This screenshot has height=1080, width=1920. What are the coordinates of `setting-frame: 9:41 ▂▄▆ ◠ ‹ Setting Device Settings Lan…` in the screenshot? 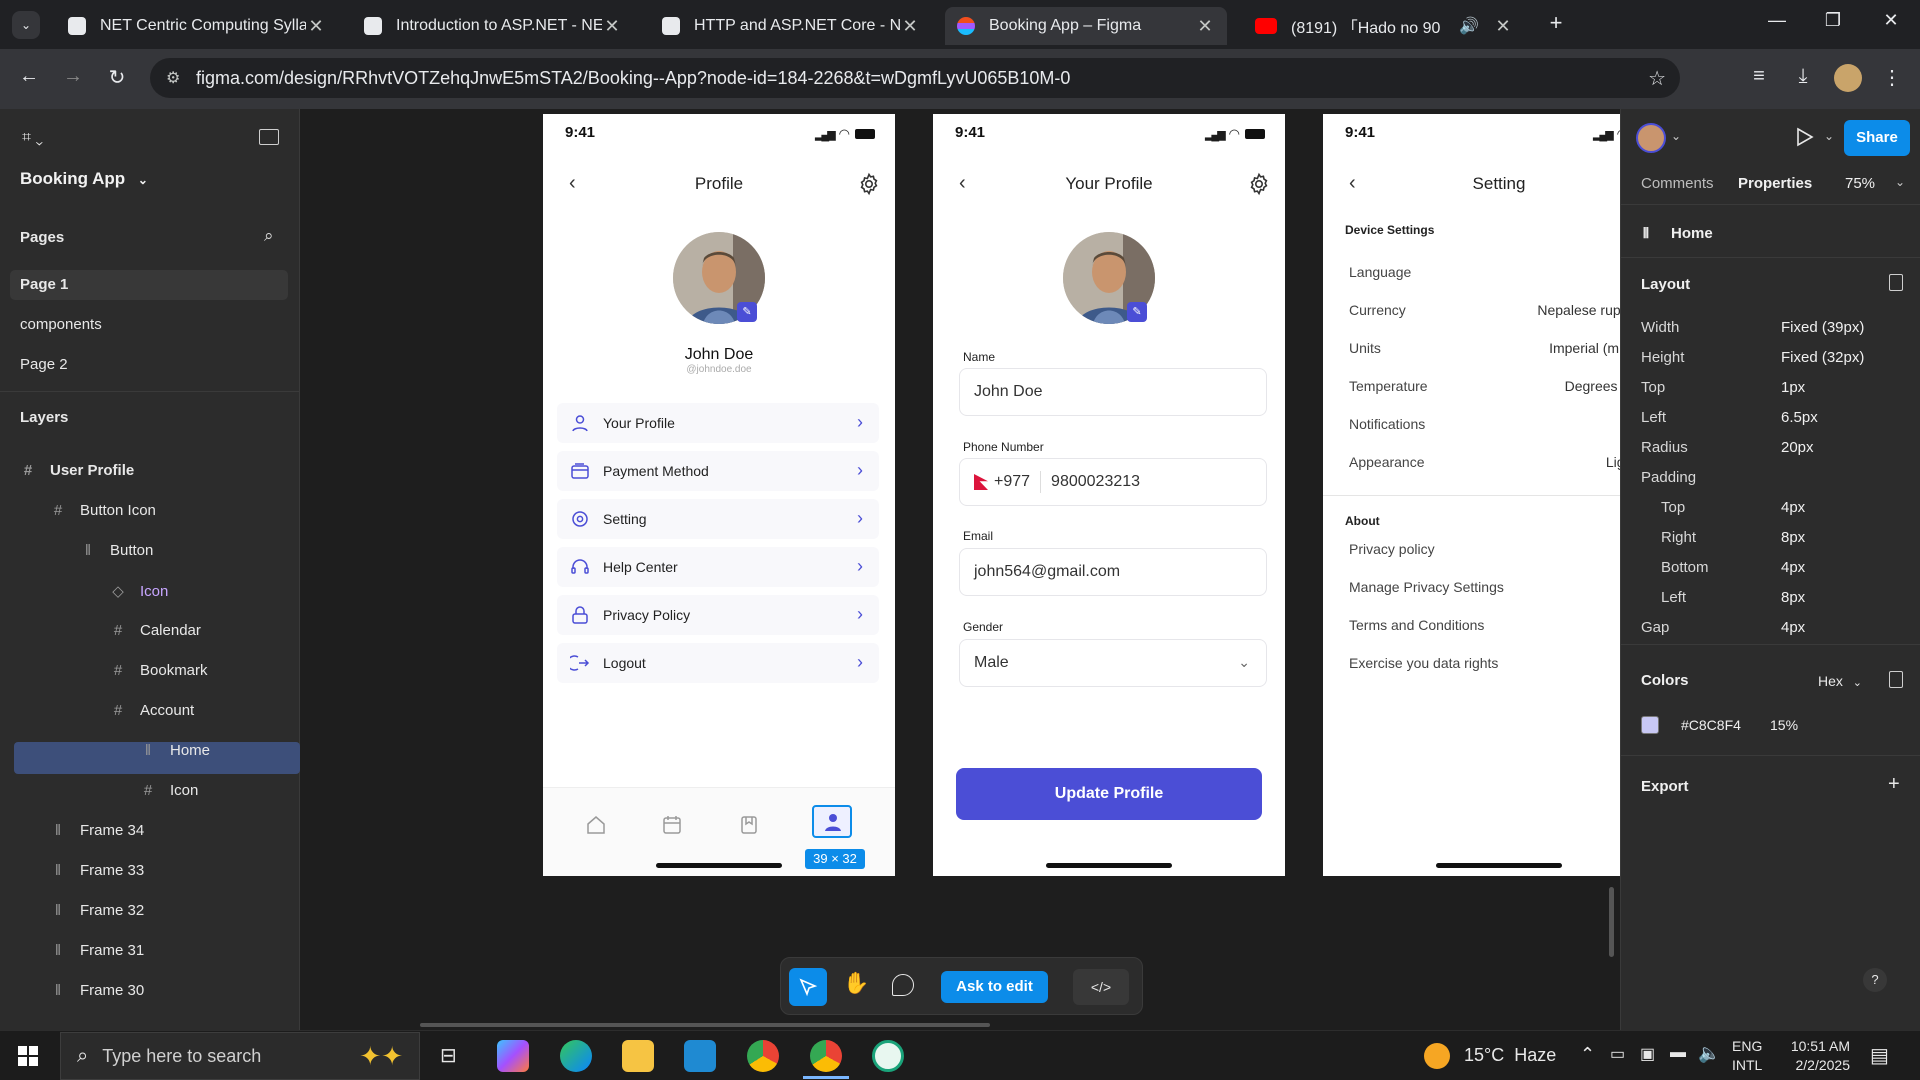 It's located at (1471, 495).